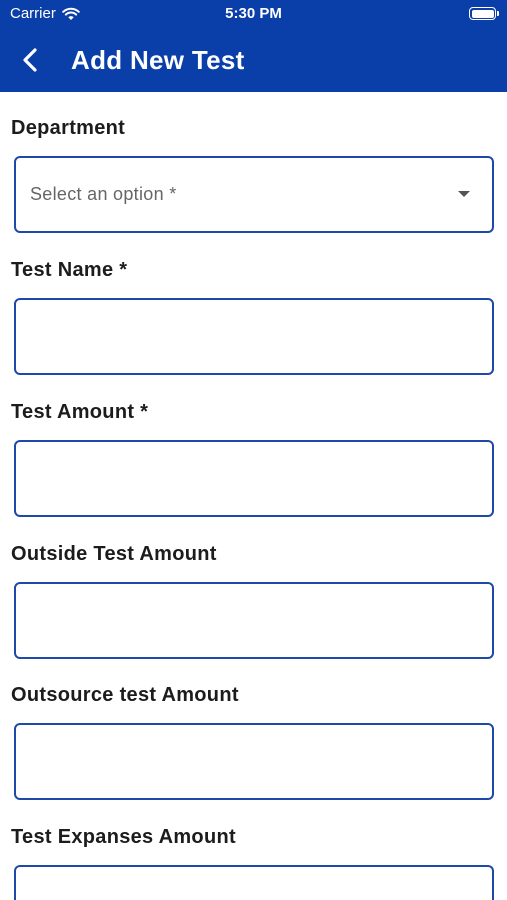 Image resolution: width=507 pixels, height=900 pixels. Describe the element at coordinates (254, 194) in the screenshot. I see `department-select: Select an option *` at that location.